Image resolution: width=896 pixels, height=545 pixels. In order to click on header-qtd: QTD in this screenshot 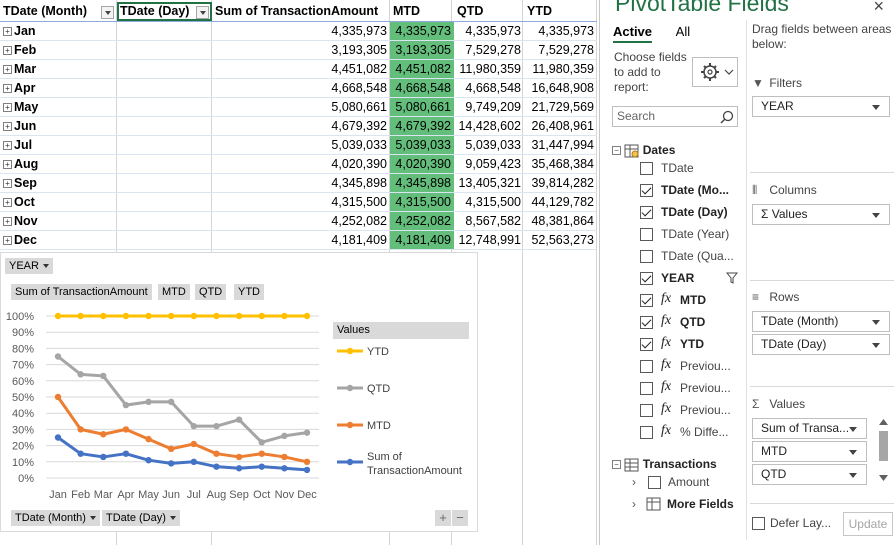, I will do `click(489, 12)`.